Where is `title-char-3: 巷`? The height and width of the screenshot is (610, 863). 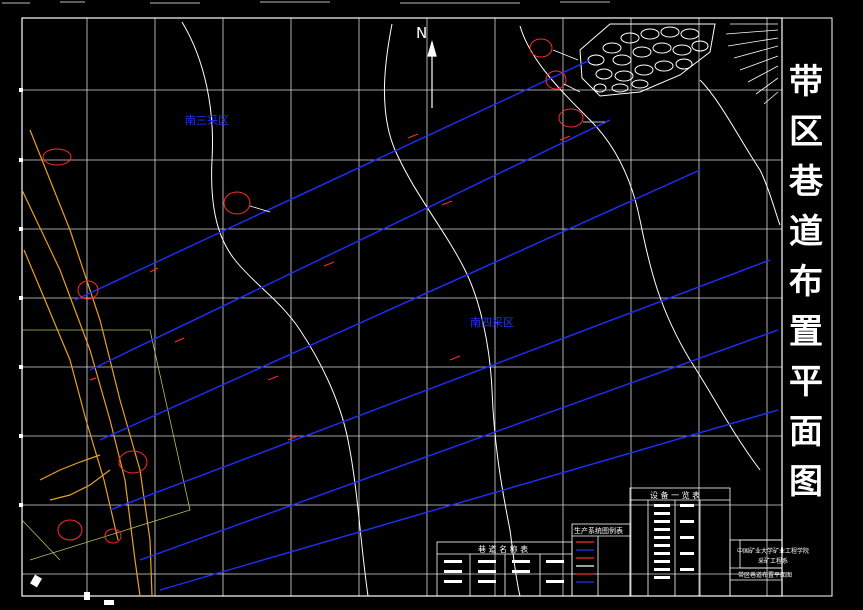
title-char-3: 巷 is located at coordinates (806, 182).